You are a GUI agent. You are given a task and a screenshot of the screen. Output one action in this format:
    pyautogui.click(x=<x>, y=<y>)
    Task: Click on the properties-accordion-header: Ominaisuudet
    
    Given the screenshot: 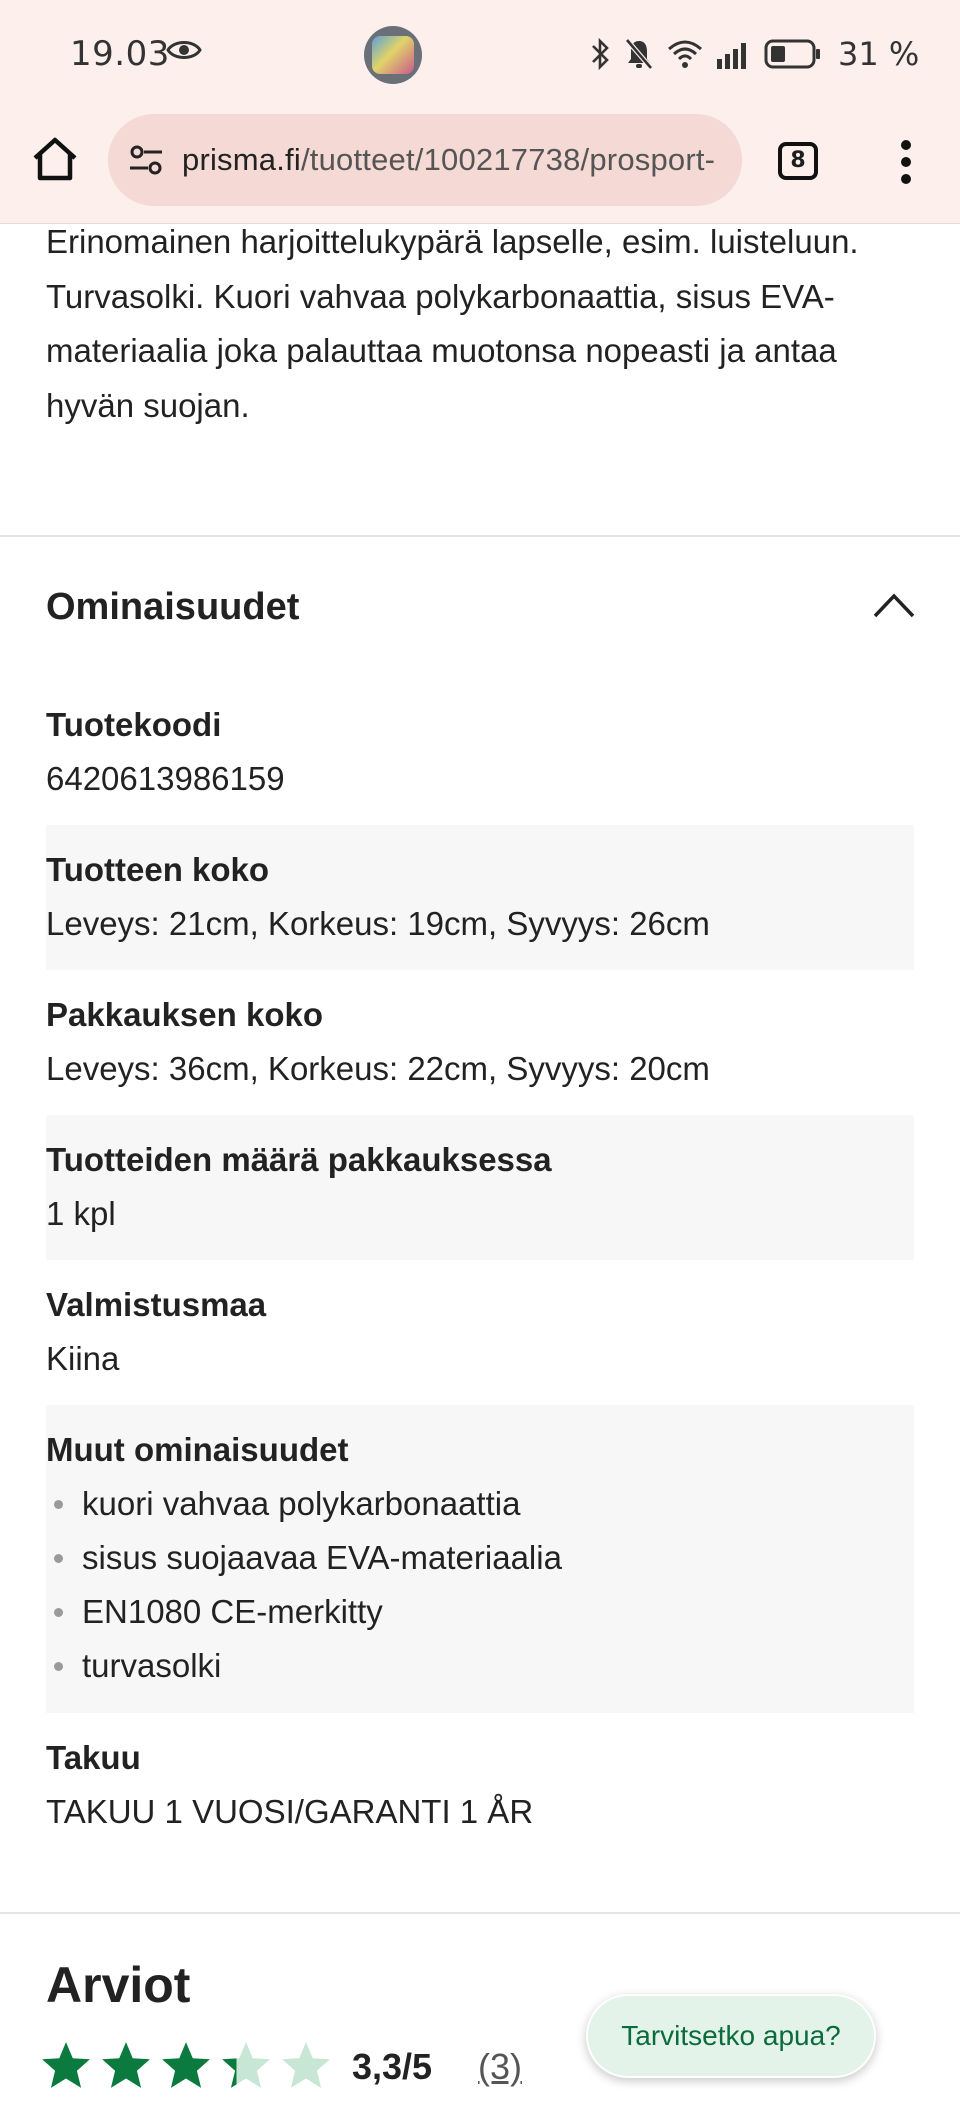 What is the action you would take?
    pyautogui.click(x=481, y=607)
    